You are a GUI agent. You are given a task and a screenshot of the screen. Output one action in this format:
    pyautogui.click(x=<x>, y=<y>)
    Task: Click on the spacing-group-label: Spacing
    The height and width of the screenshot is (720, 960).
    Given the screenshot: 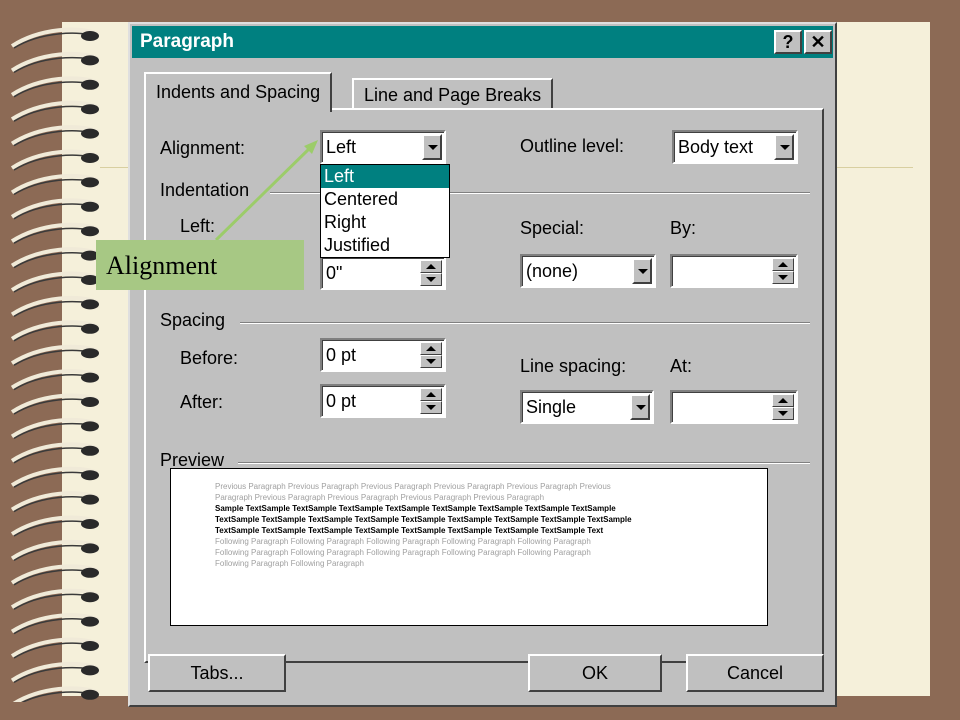 What is the action you would take?
    pyautogui.click(x=193, y=320)
    